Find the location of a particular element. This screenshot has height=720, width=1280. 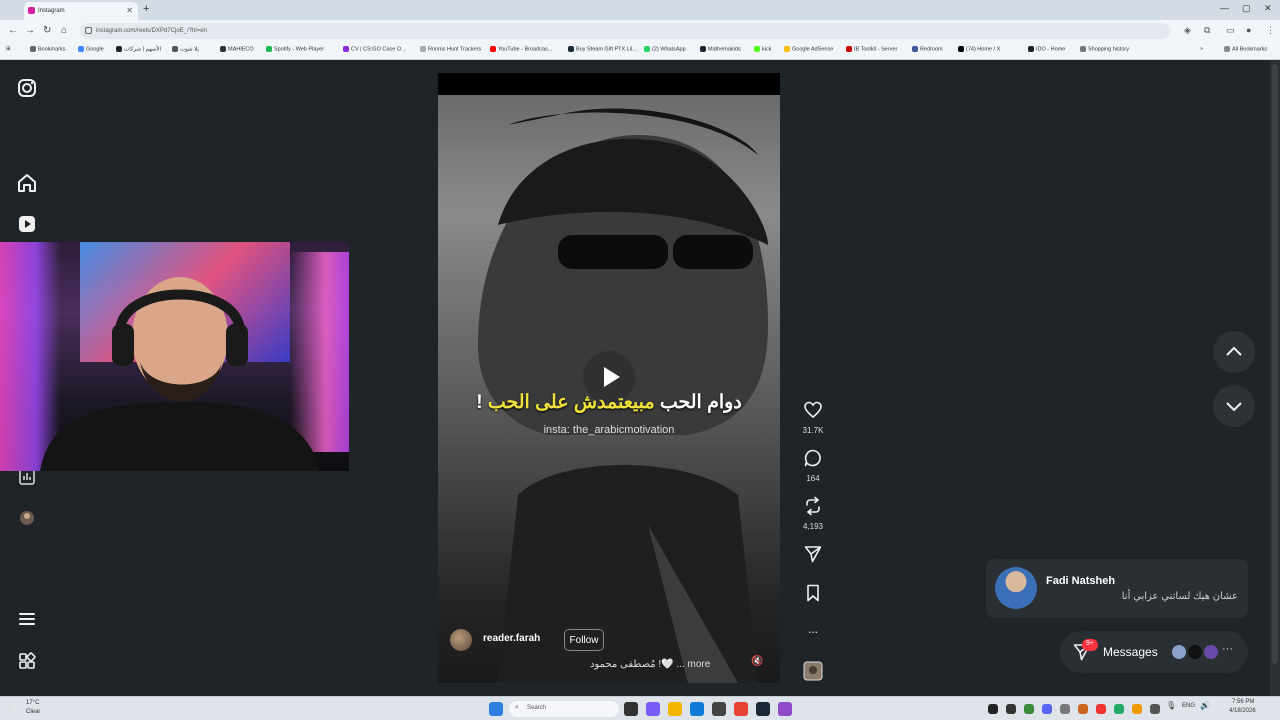

clock-date: 4/18/2026 is located at coordinates (1242, 711).